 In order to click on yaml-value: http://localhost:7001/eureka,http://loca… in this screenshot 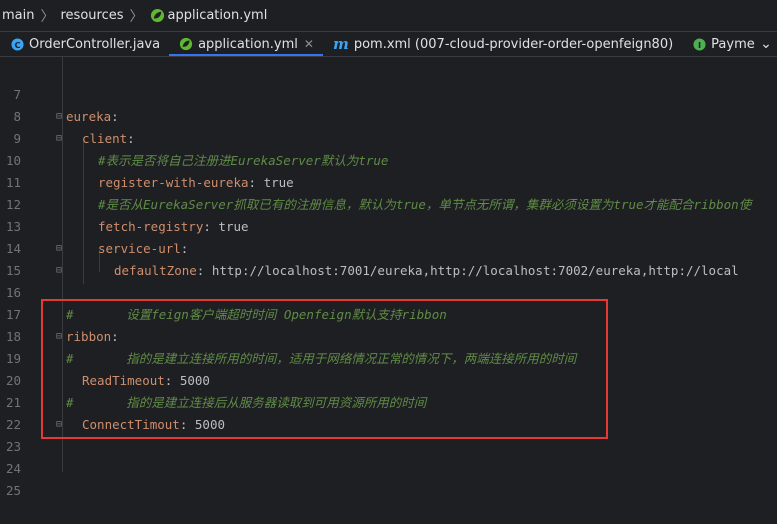, I will do `click(475, 270)`.